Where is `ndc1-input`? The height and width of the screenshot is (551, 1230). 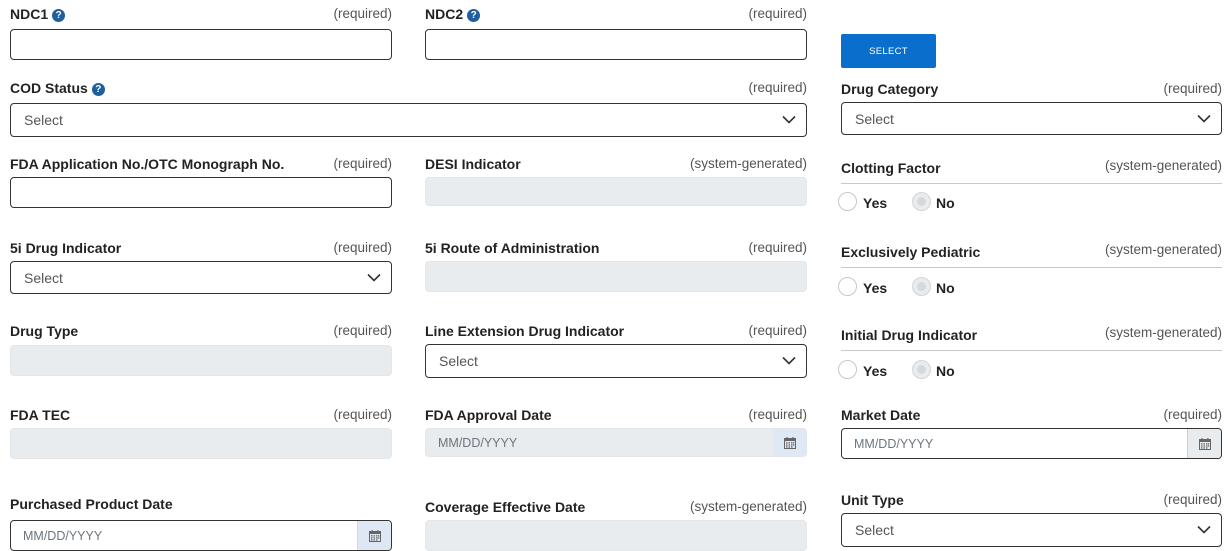
ndc1-input is located at coordinates (201, 44).